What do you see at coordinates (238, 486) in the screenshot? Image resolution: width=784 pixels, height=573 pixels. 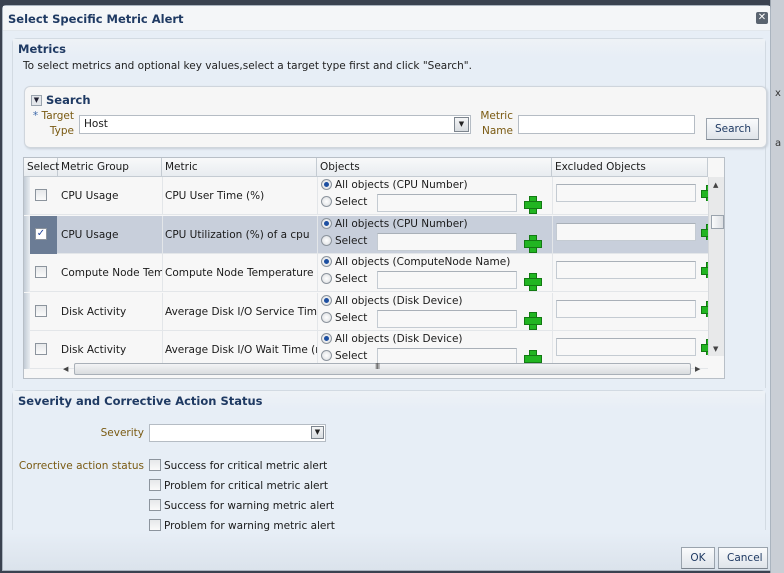 I see `corrective-action-option: Problem for critical metric alert` at bounding box center [238, 486].